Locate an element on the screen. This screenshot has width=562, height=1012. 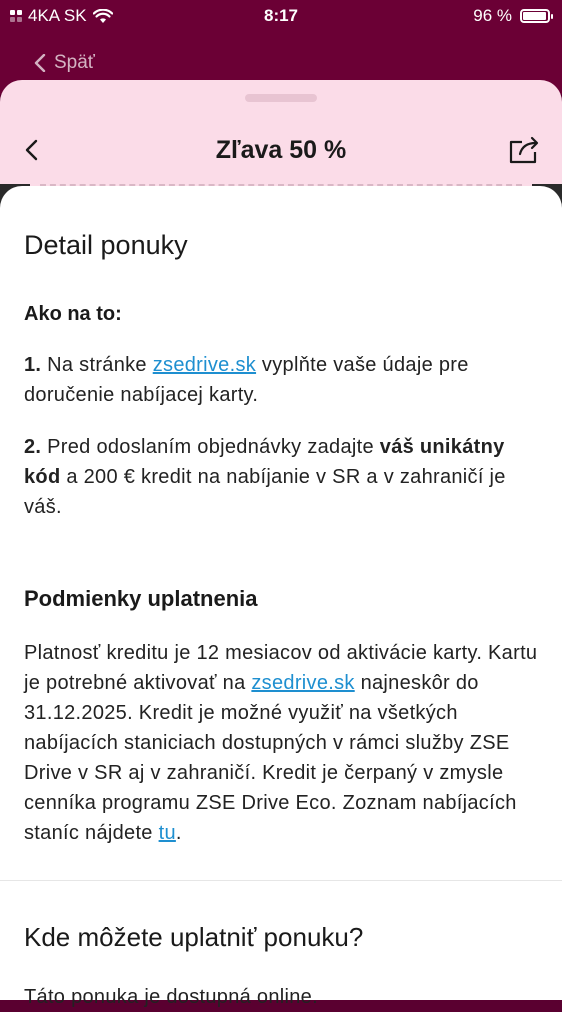
back-label: Späť is located at coordinates (74, 62).